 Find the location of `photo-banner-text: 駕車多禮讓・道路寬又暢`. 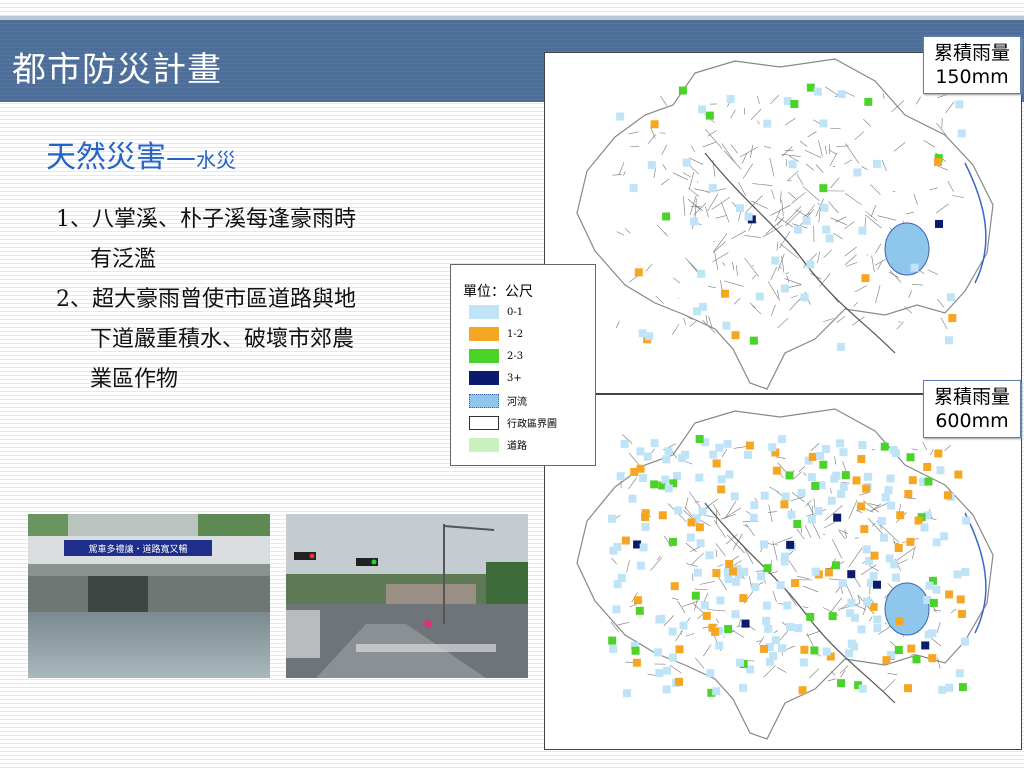

photo-banner-text: 駕車多禮讓・道路寬又暢 is located at coordinates (137, 549).